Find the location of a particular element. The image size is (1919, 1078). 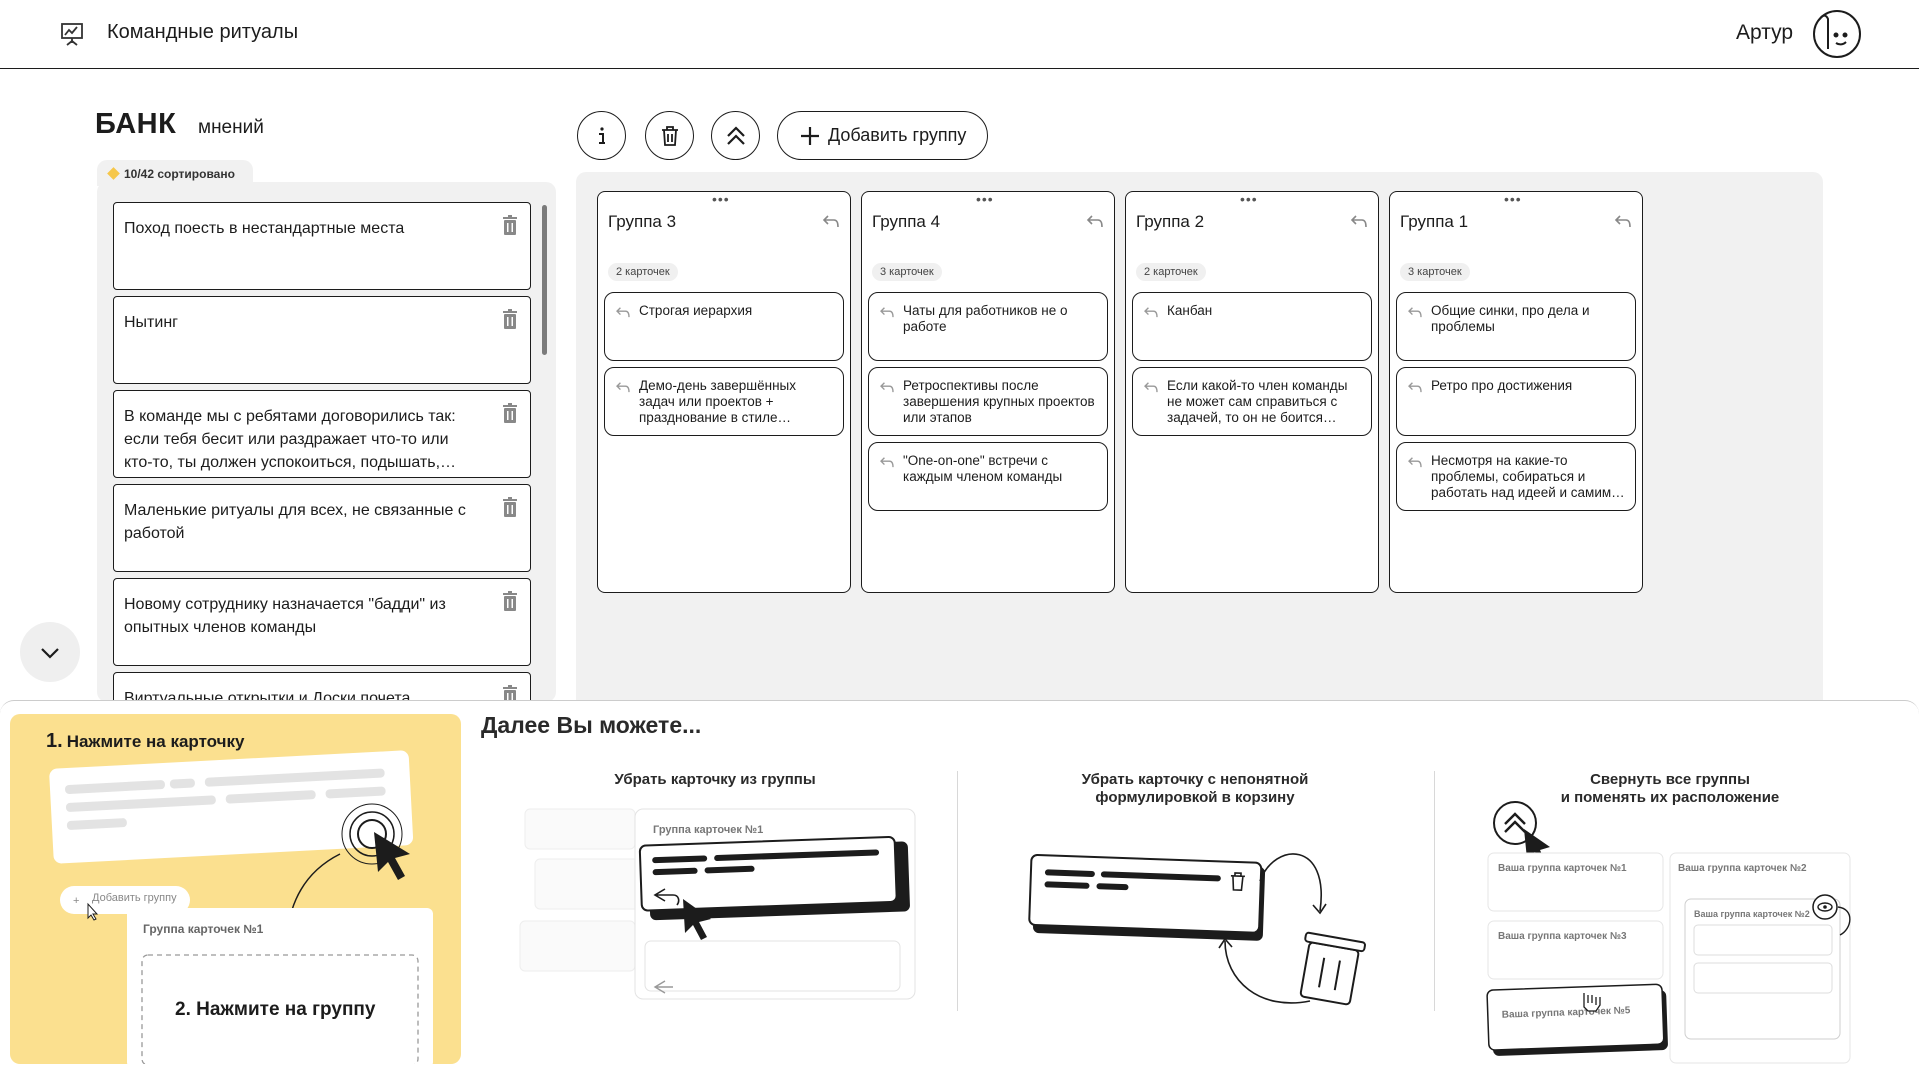

tip-remove-card-illustration: Группа карточек №1 is located at coordinates (717, 904).